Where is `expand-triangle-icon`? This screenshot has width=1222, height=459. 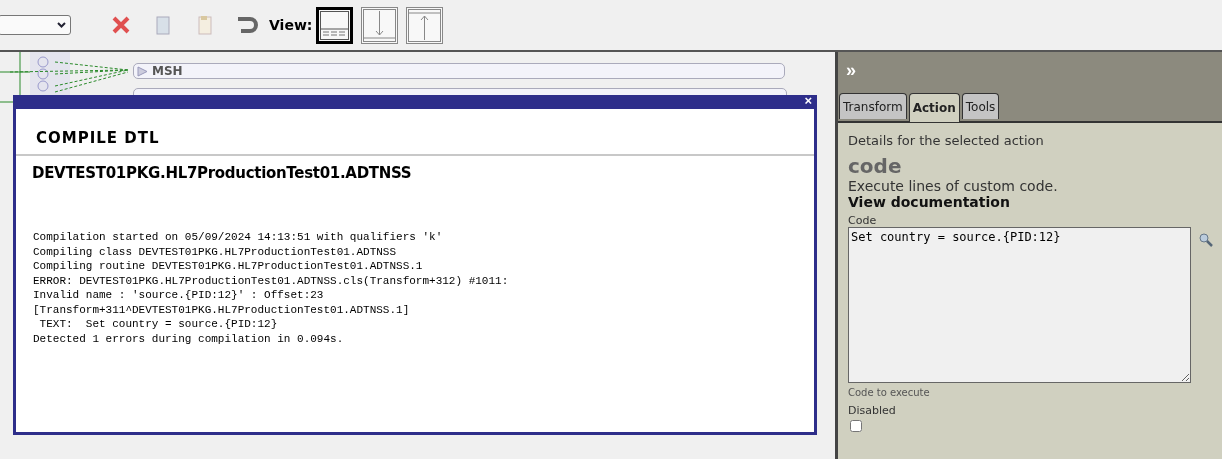
expand-triangle-icon is located at coordinates (142, 71).